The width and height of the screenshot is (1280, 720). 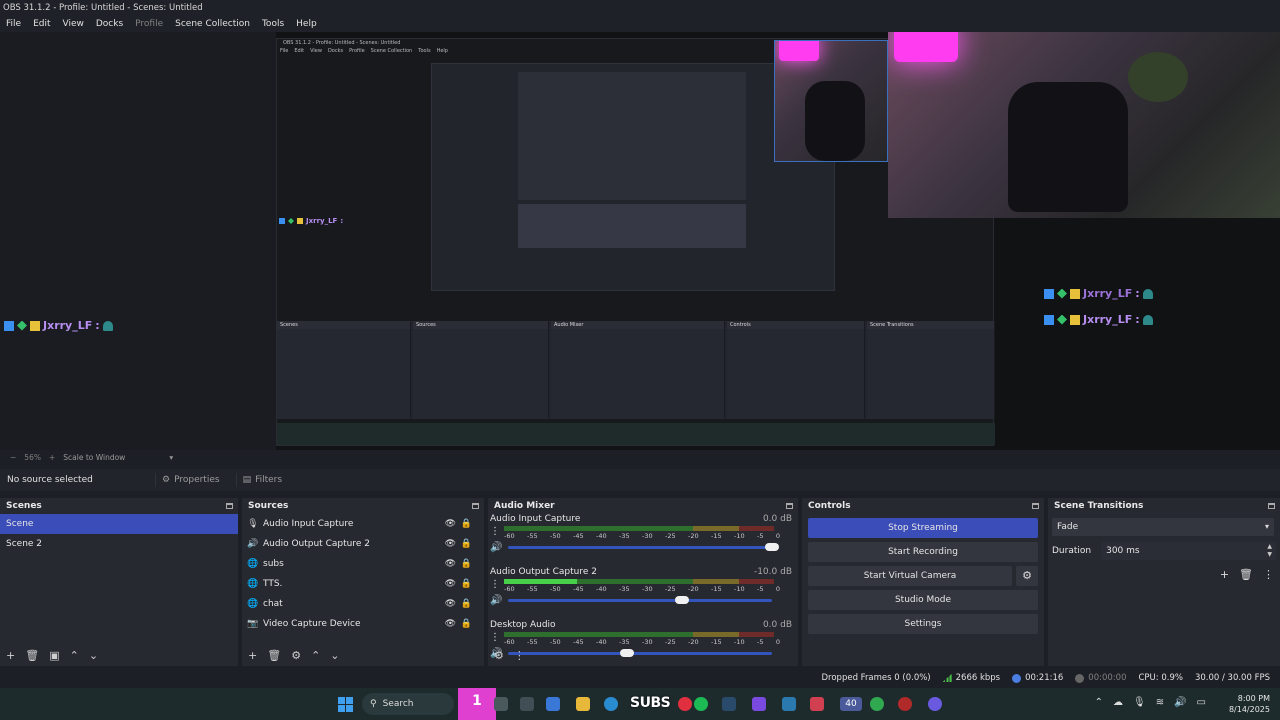 What do you see at coordinates (583, 704) in the screenshot?
I see `folder-icon` at bounding box center [583, 704].